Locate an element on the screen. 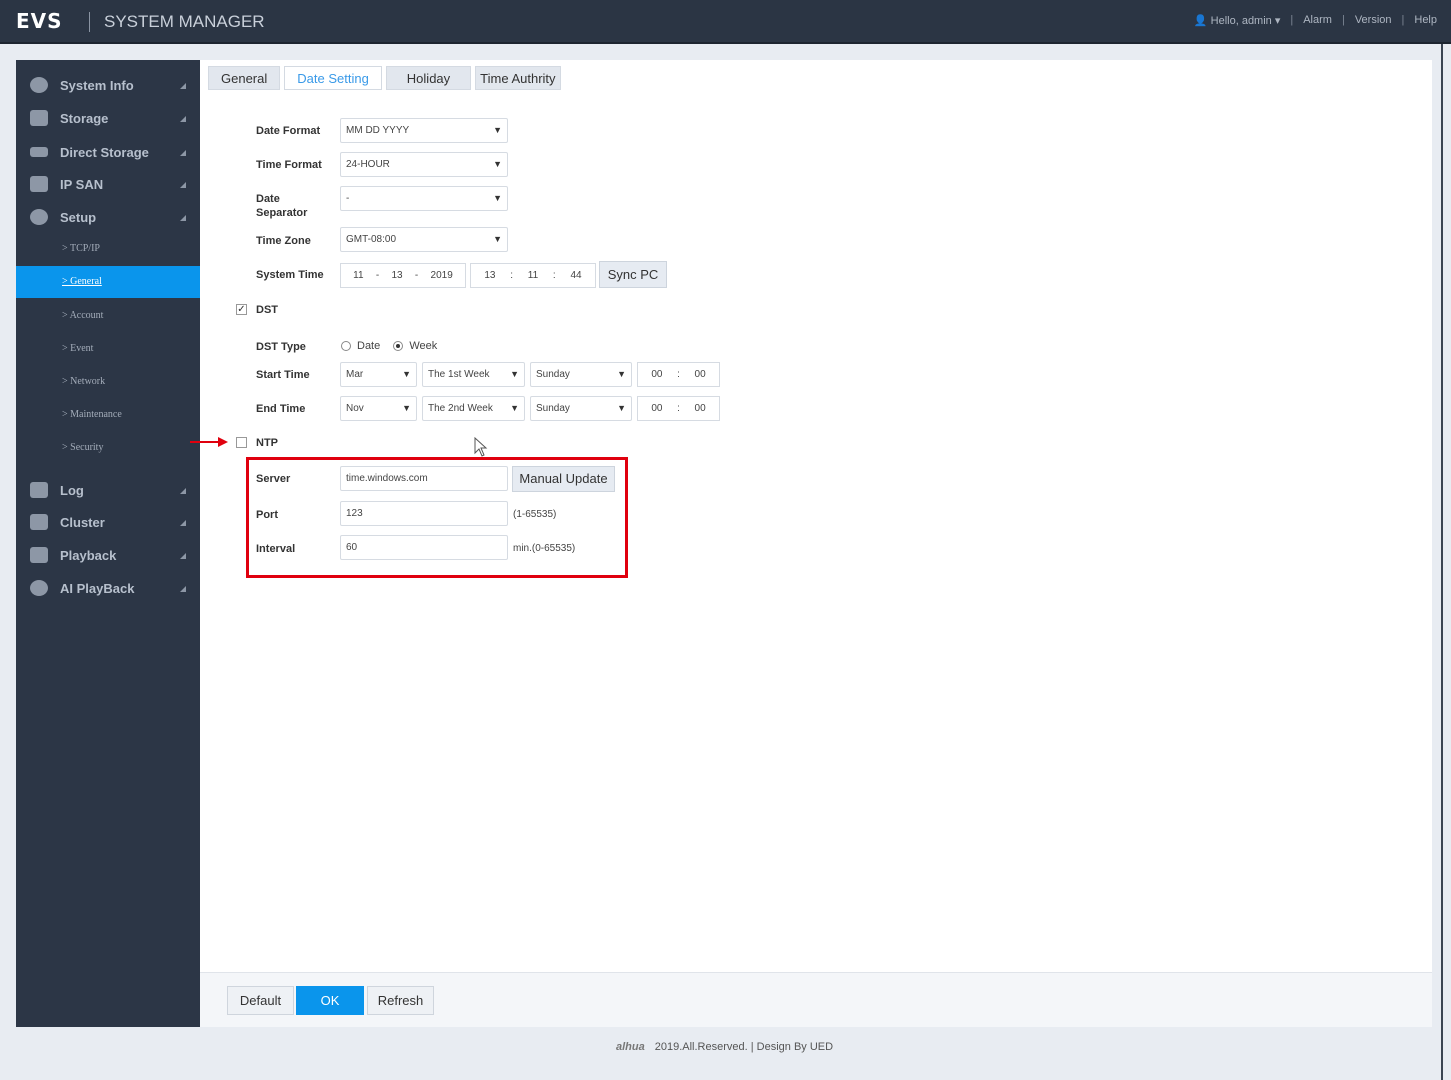 The image size is (1451, 1080). document-icon is located at coordinates (39, 490).